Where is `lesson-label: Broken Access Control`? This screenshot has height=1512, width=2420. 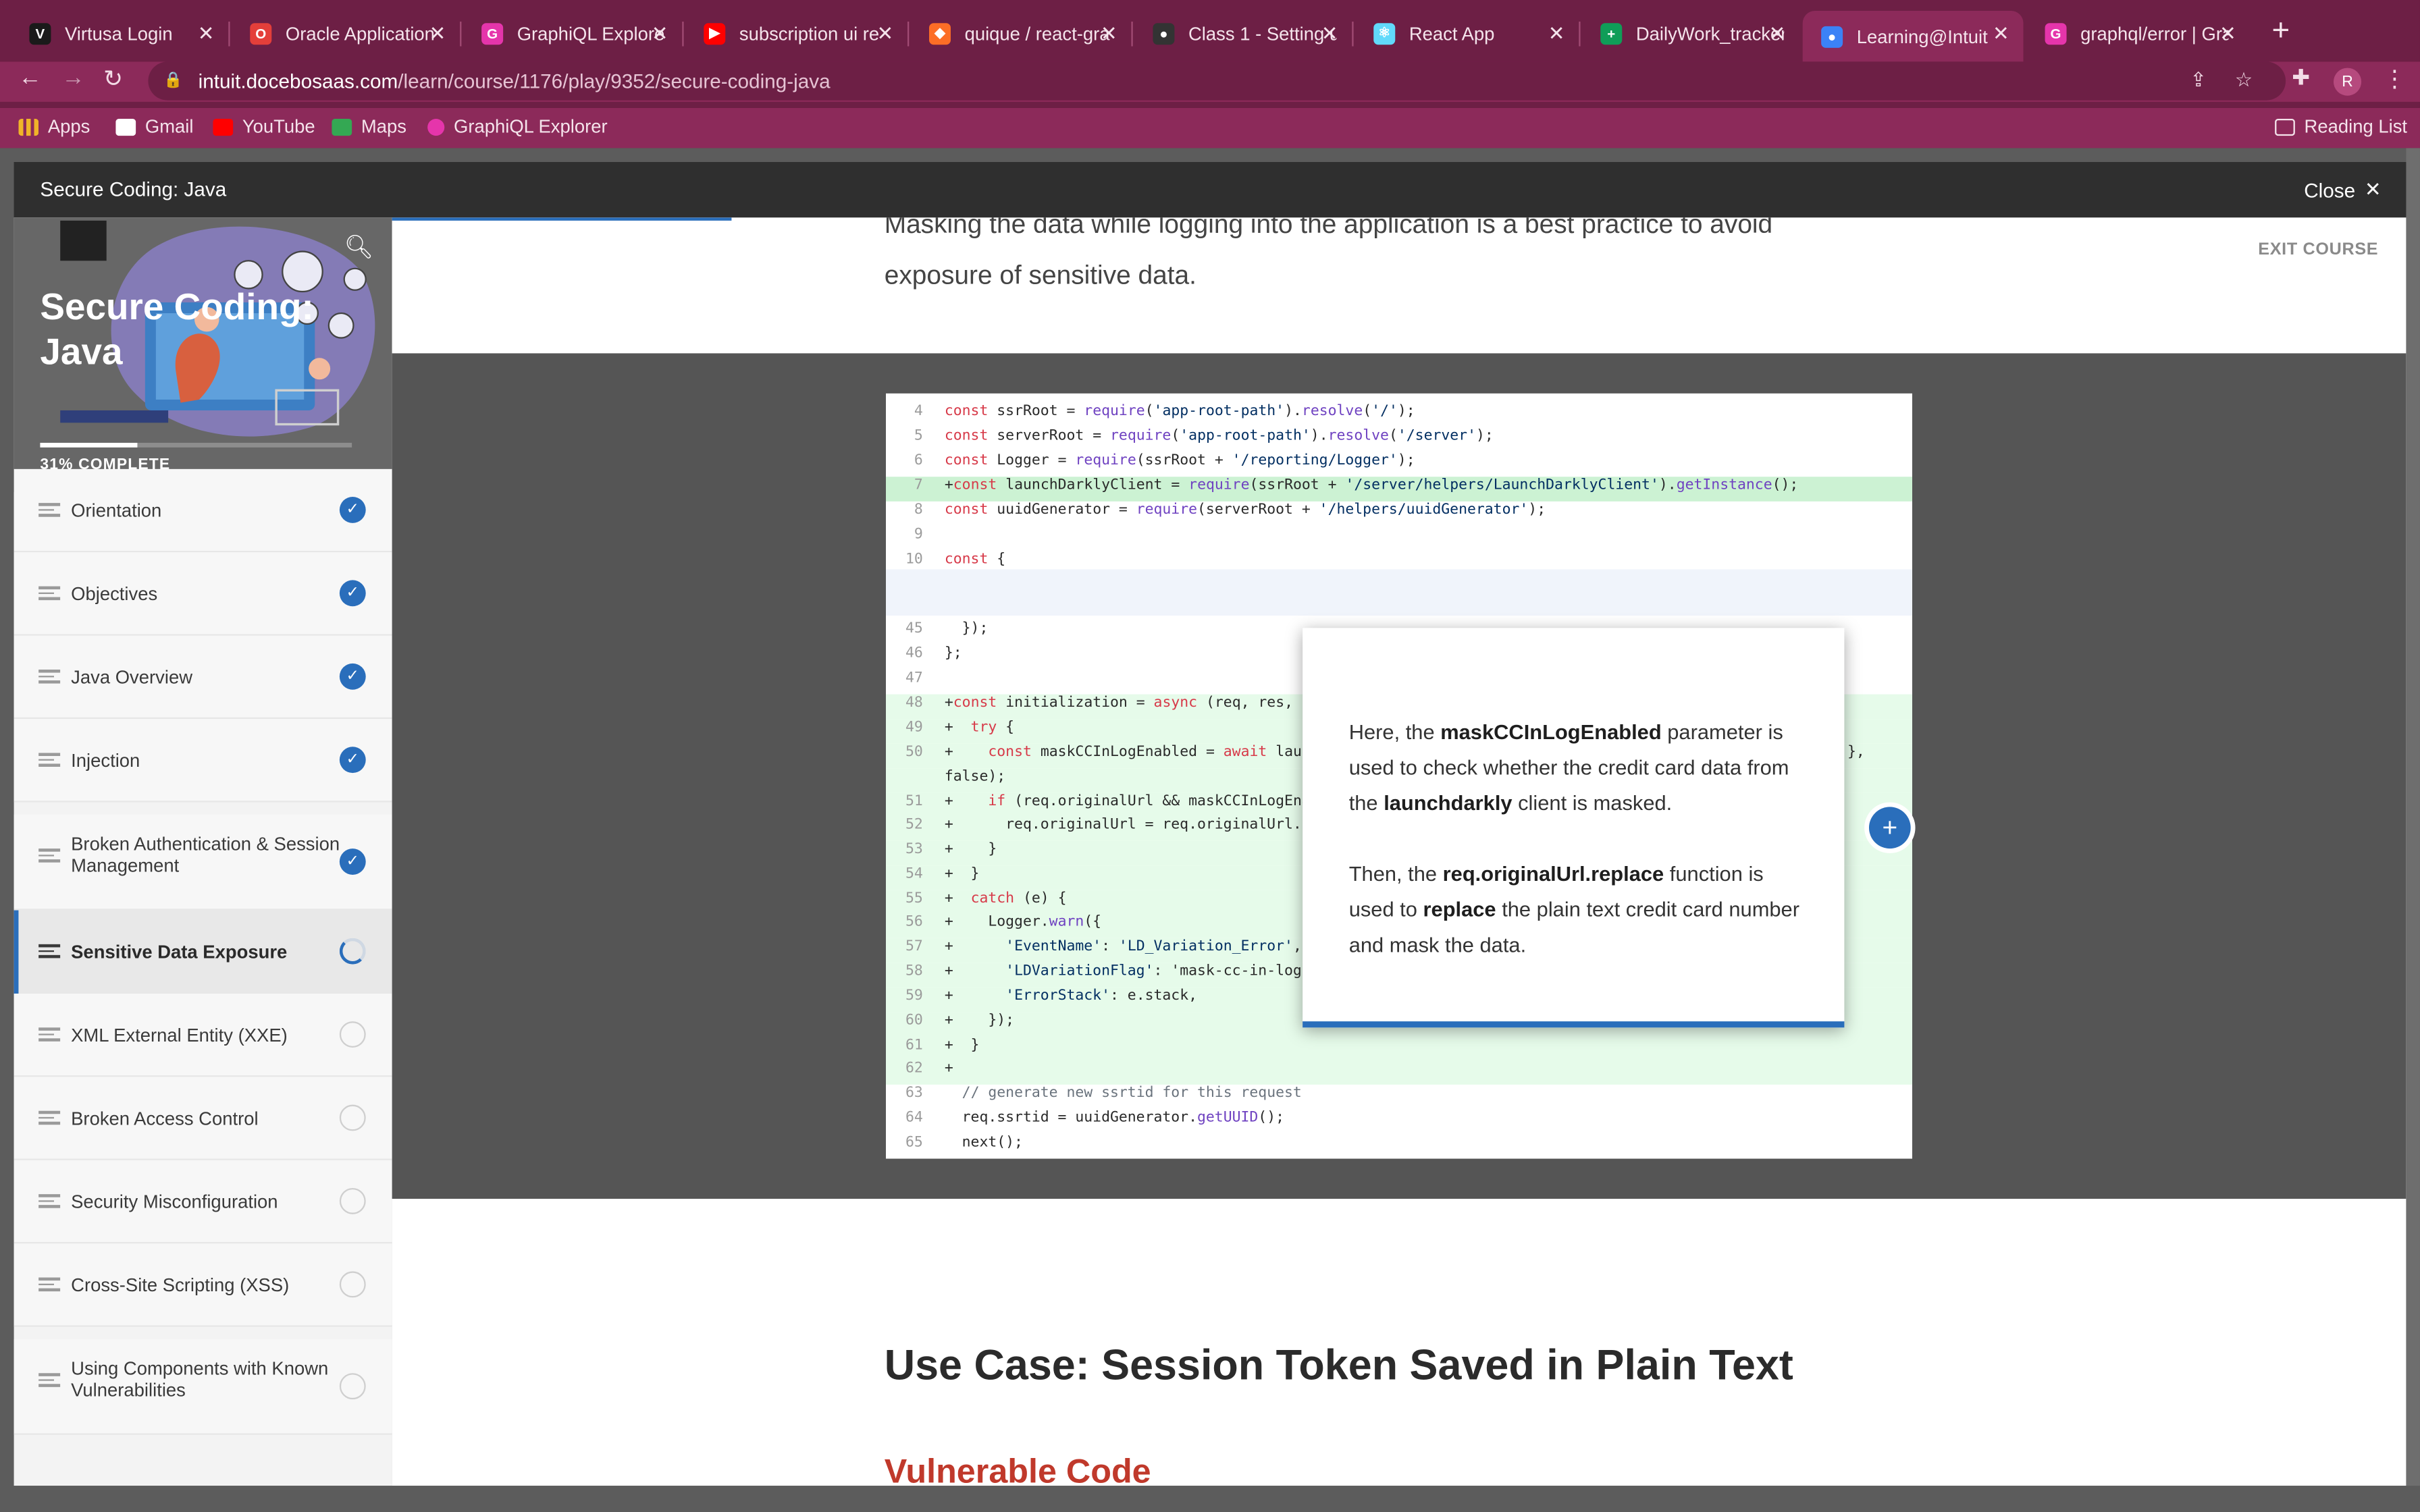
lesson-label: Broken Access Control is located at coordinates (165, 1119).